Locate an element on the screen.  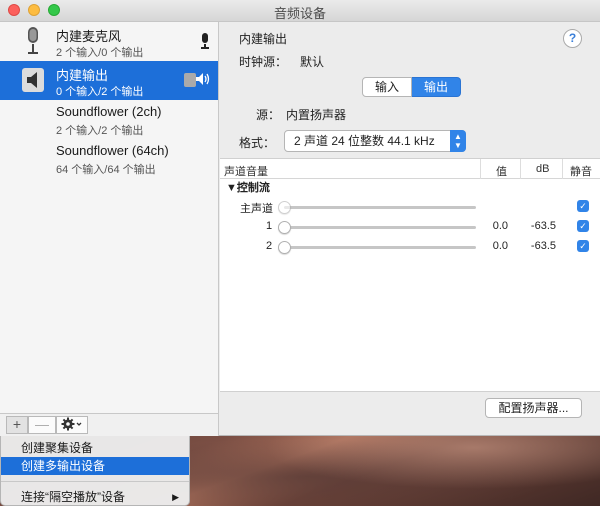
device-item-soundflower-64ch: Soundflower (64ch) 64 个输入/64 个输出 is located at coordinates (109, 158).